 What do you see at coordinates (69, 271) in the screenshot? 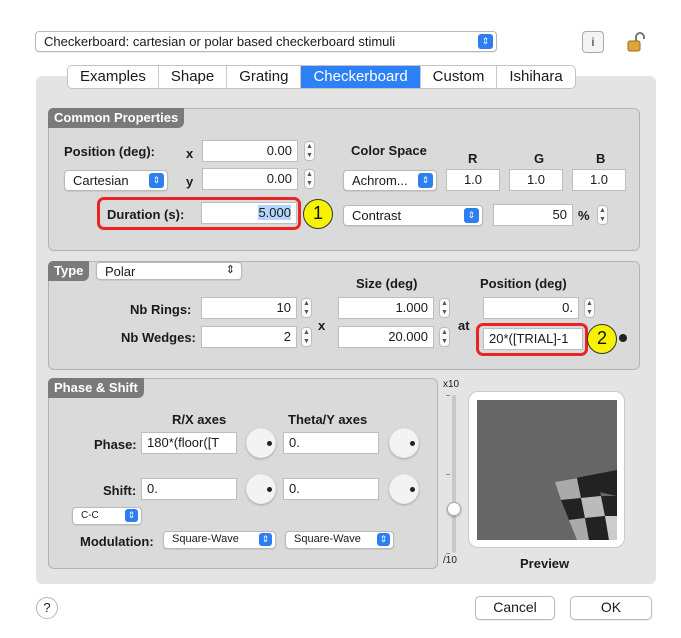
I see `type-title: Type` at bounding box center [69, 271].